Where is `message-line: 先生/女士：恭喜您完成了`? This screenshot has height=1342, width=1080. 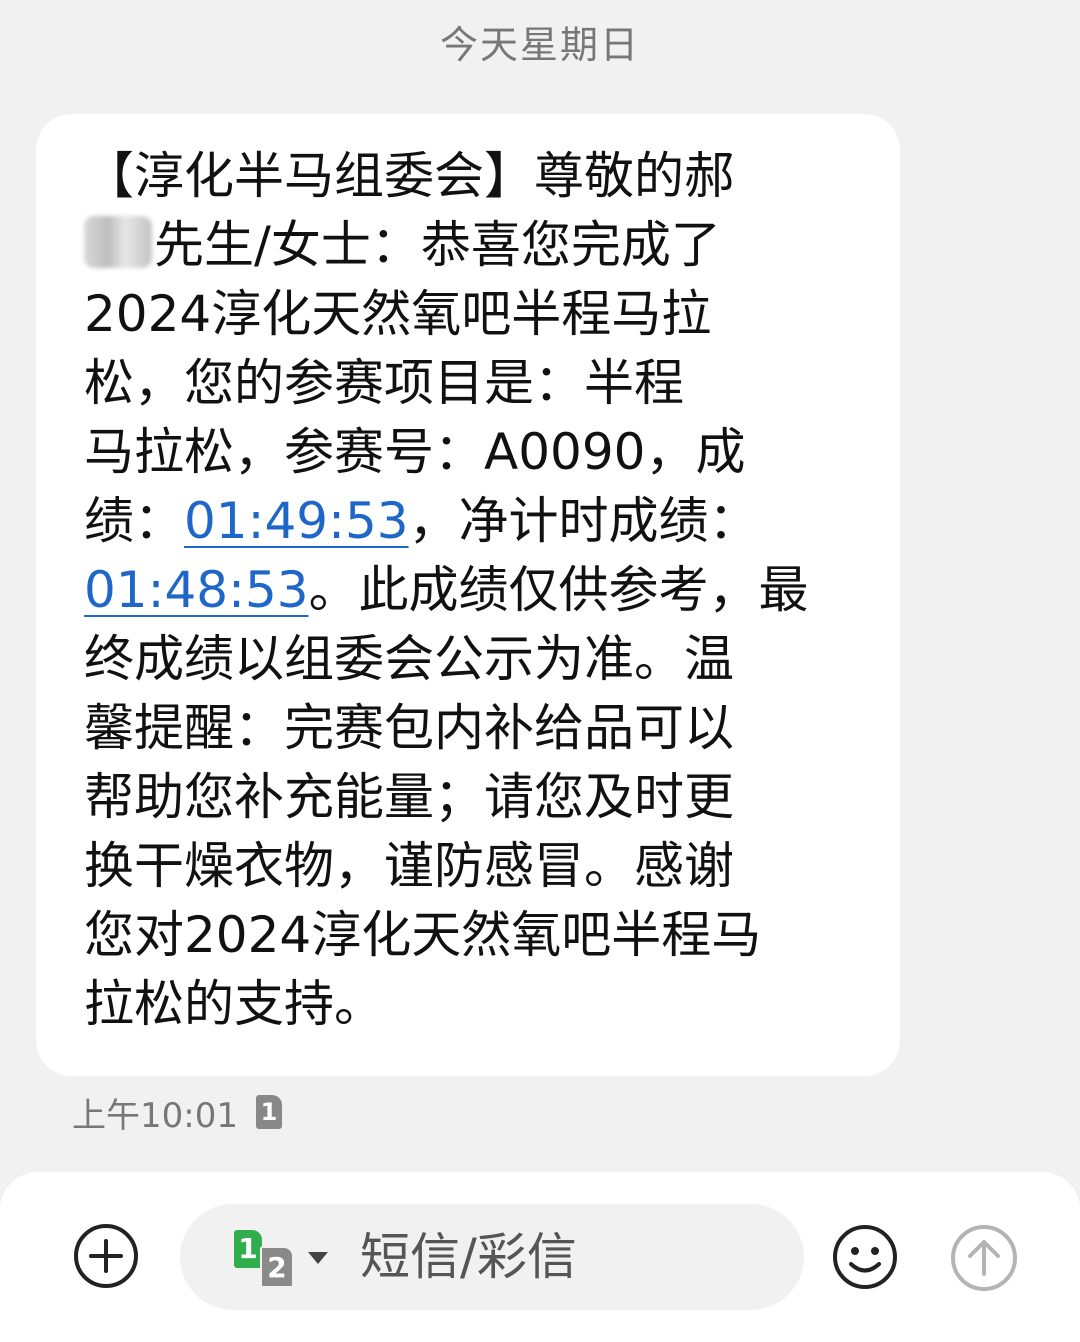 message-line: 先生/女士：恭喜您完成了 is located at coordinates (469, 245).